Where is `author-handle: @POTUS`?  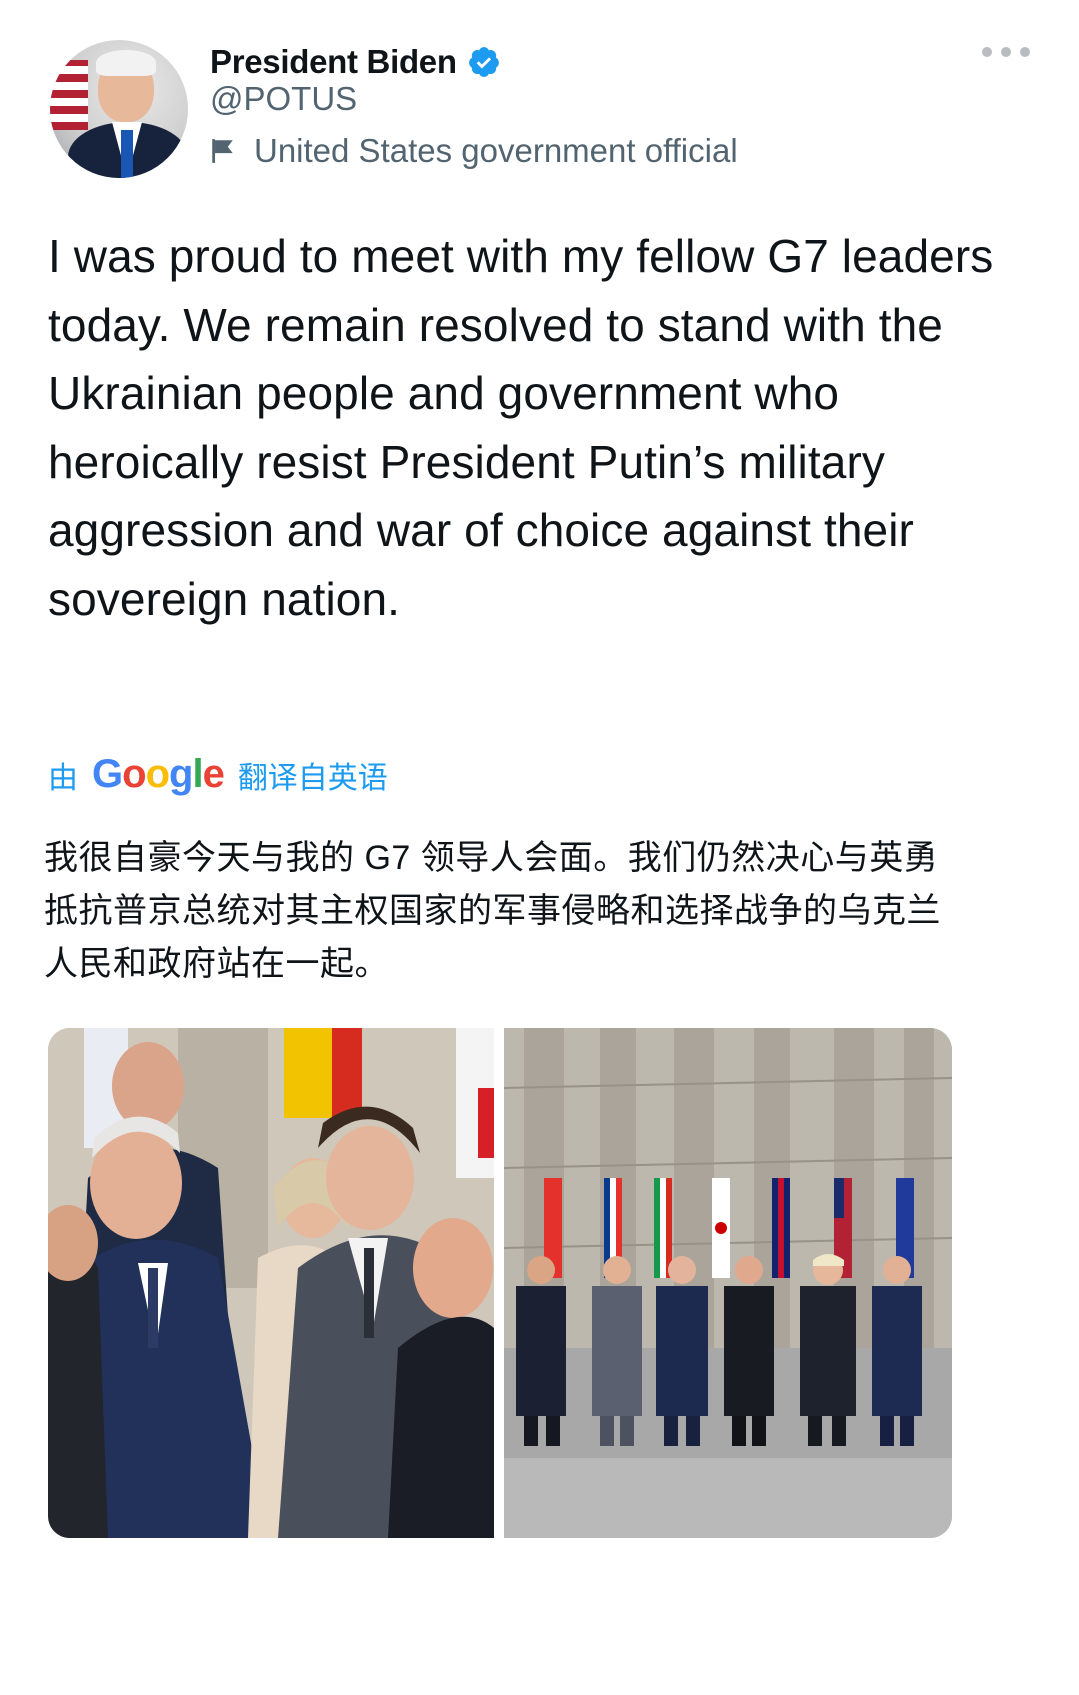
author-handle: @POTUS is located at coordinates (283, 99).